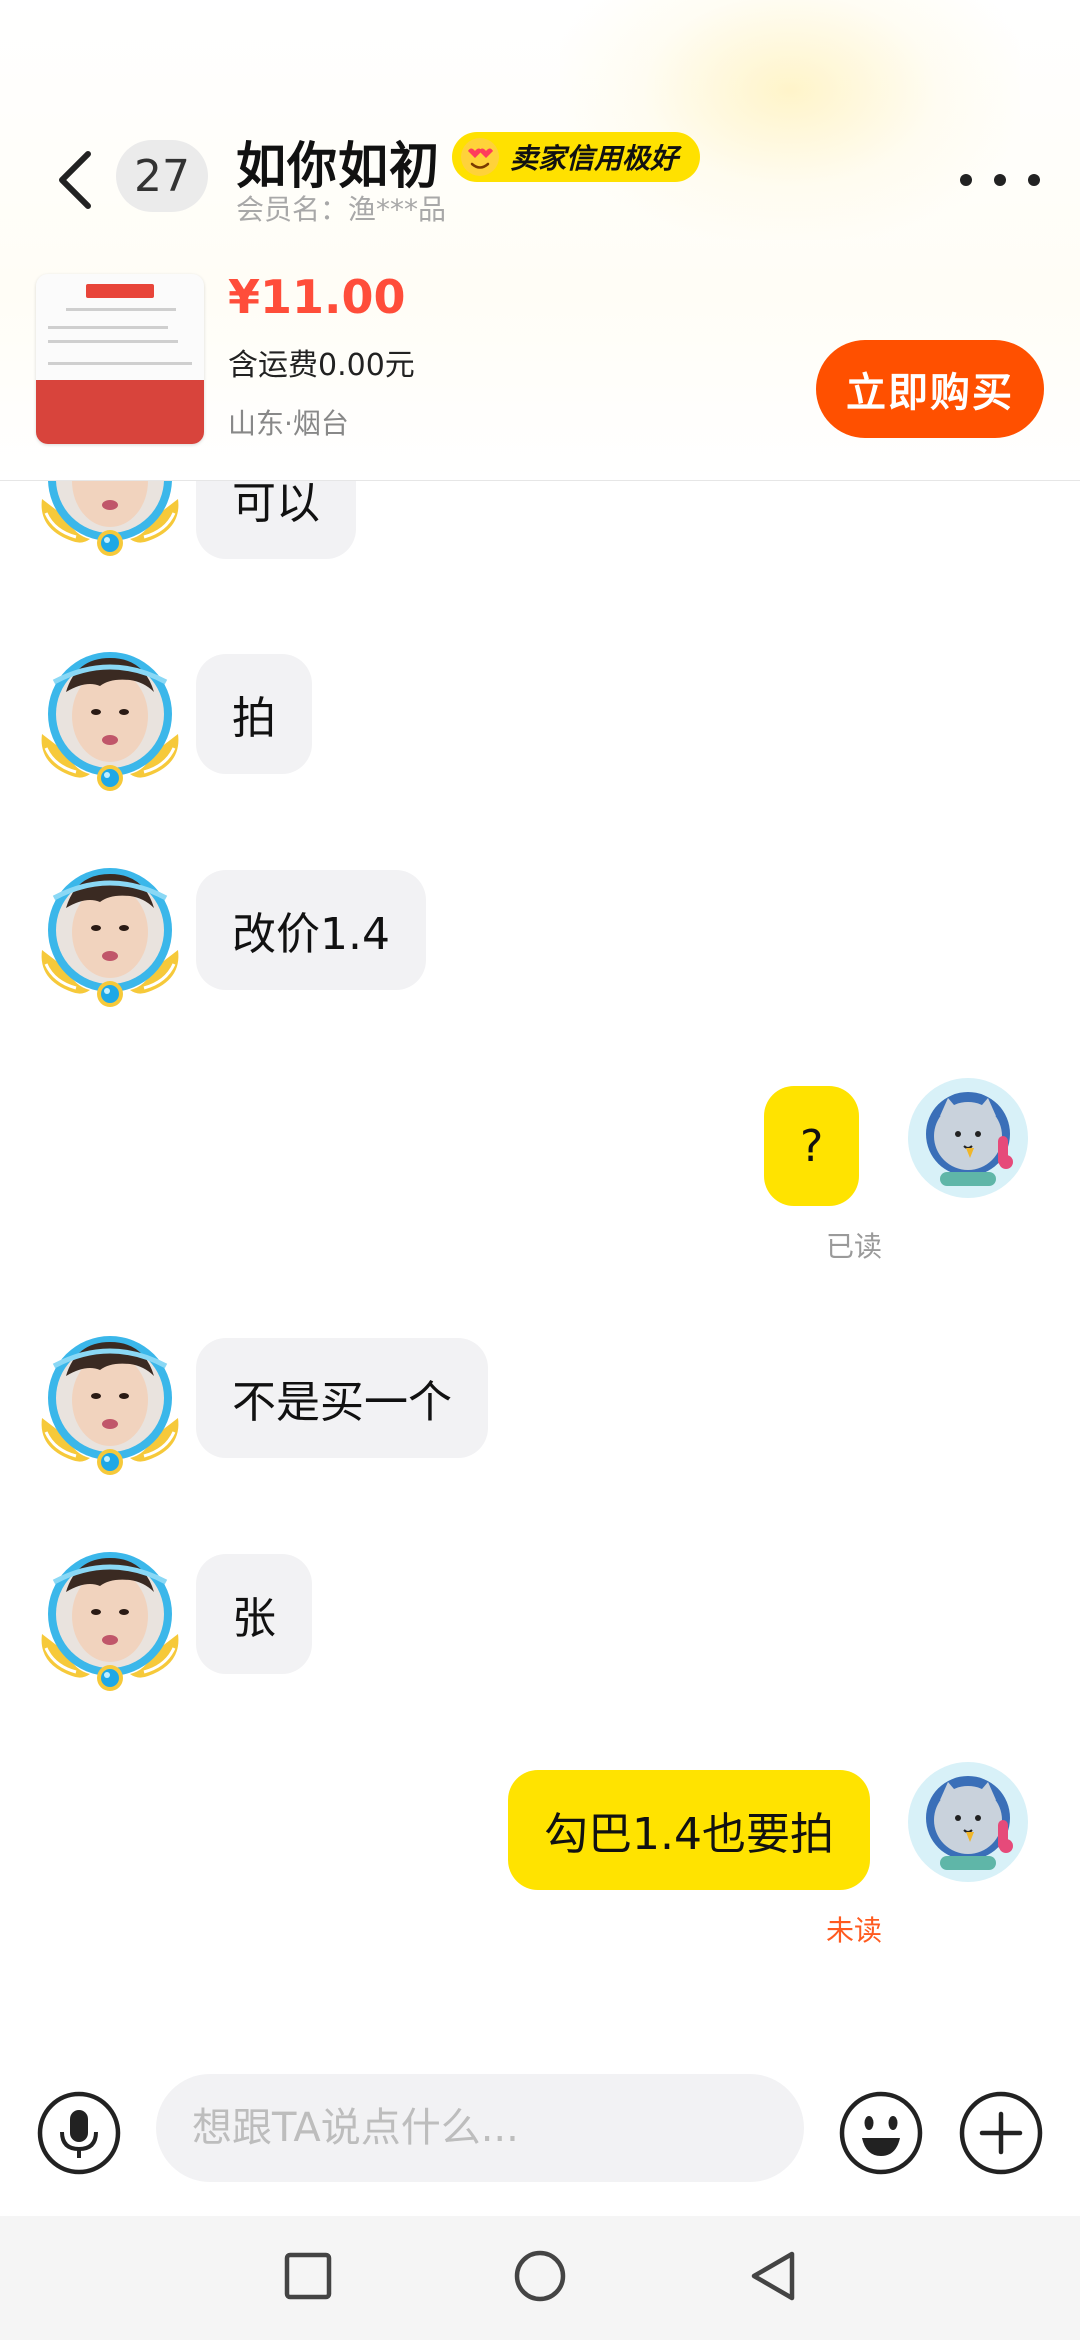 The height and width of the screenshot is (2340, 1080). Describe the element at coordinates (276, 520) in the screenshot. I see `message-bubble-incoming: 可以` at that location.